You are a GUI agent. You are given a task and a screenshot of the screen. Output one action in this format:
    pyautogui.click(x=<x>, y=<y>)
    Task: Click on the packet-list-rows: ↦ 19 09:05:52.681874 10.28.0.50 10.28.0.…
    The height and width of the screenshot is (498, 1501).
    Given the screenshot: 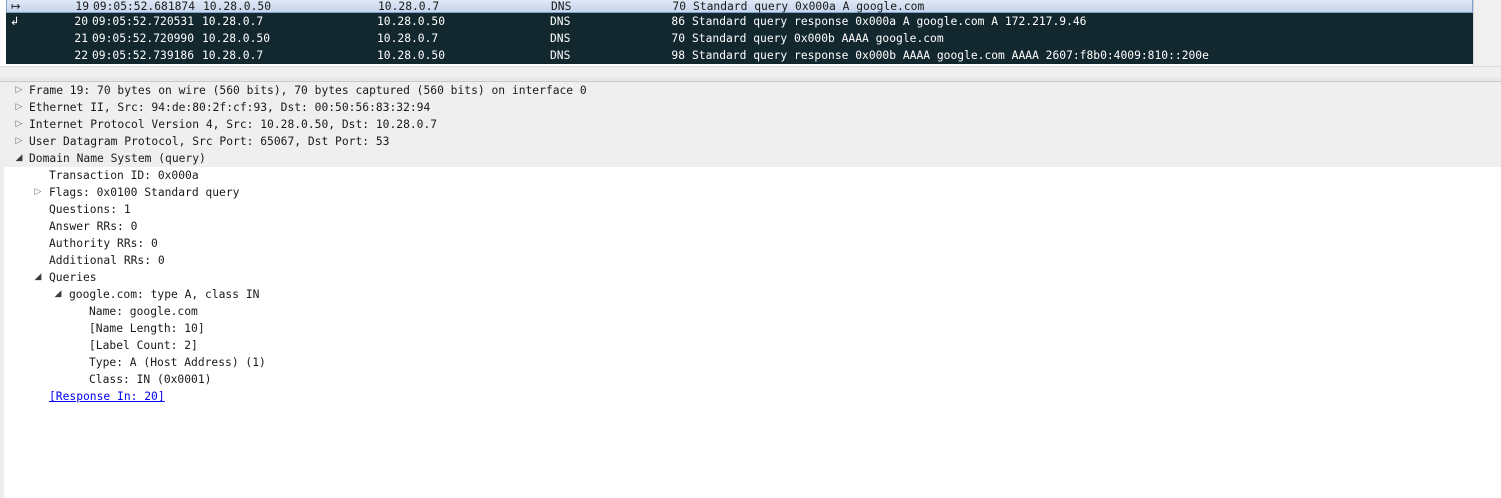 What is the action you would take?
    pyautogui.click(x=739, y=33)
    